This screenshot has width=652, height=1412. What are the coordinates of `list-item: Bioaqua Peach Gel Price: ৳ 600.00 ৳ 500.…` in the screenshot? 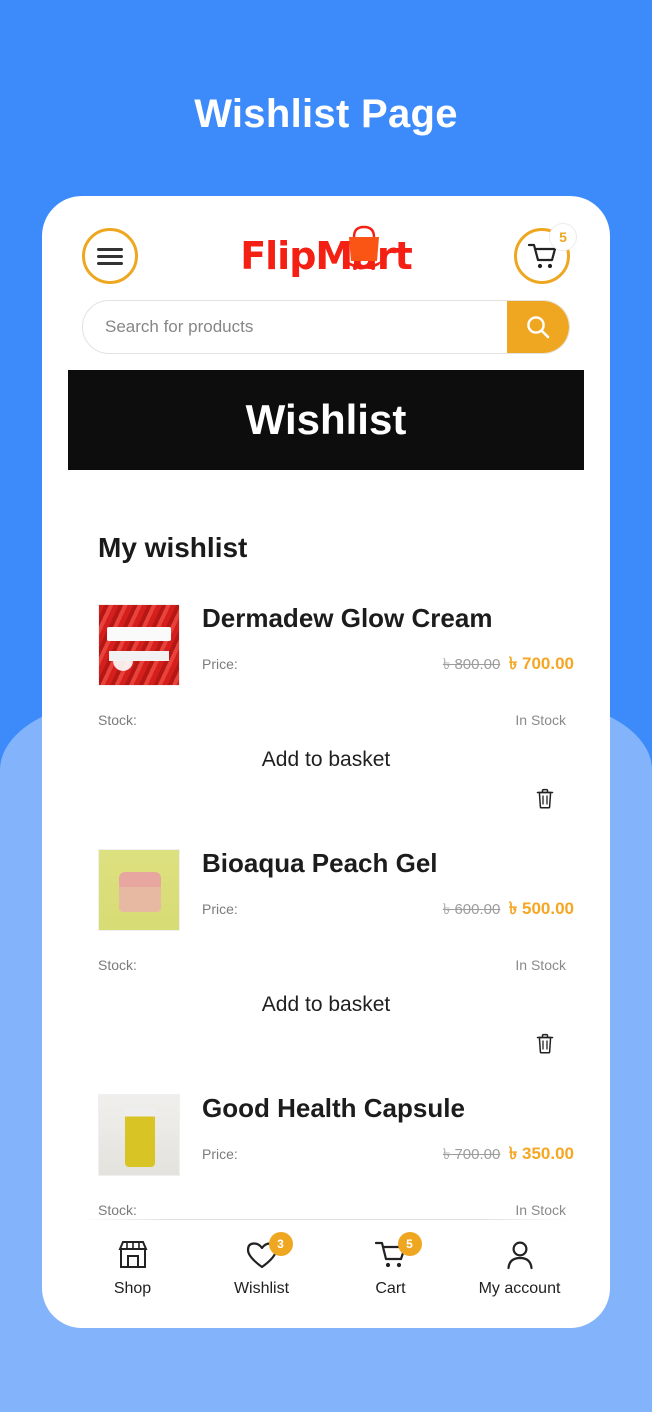 It's located at (326, 951).